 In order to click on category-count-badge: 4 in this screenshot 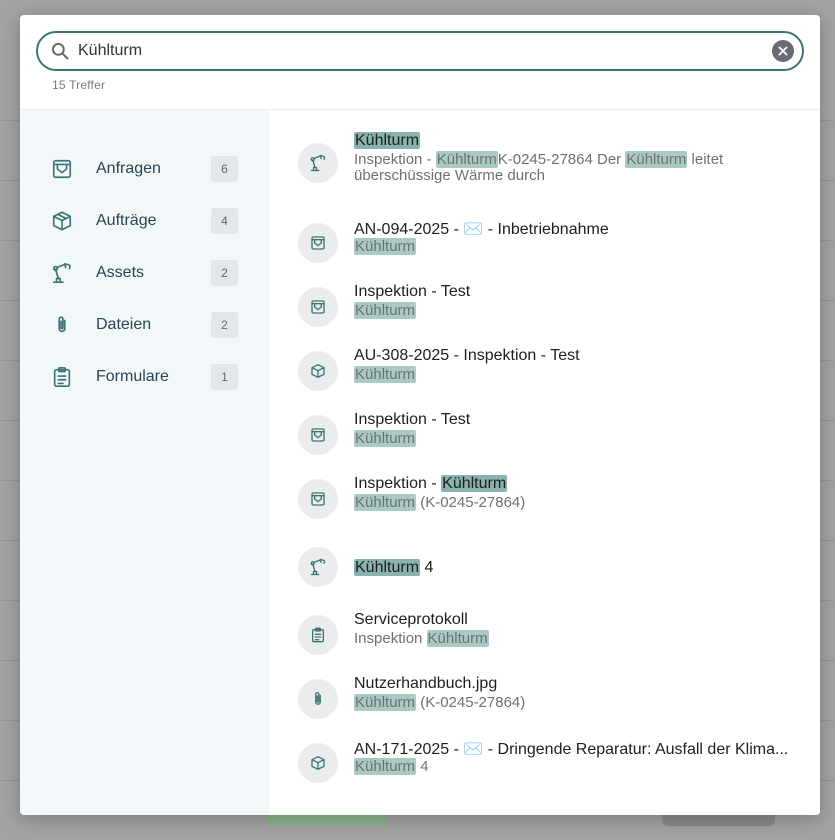, I will do `click(224, 221)`.